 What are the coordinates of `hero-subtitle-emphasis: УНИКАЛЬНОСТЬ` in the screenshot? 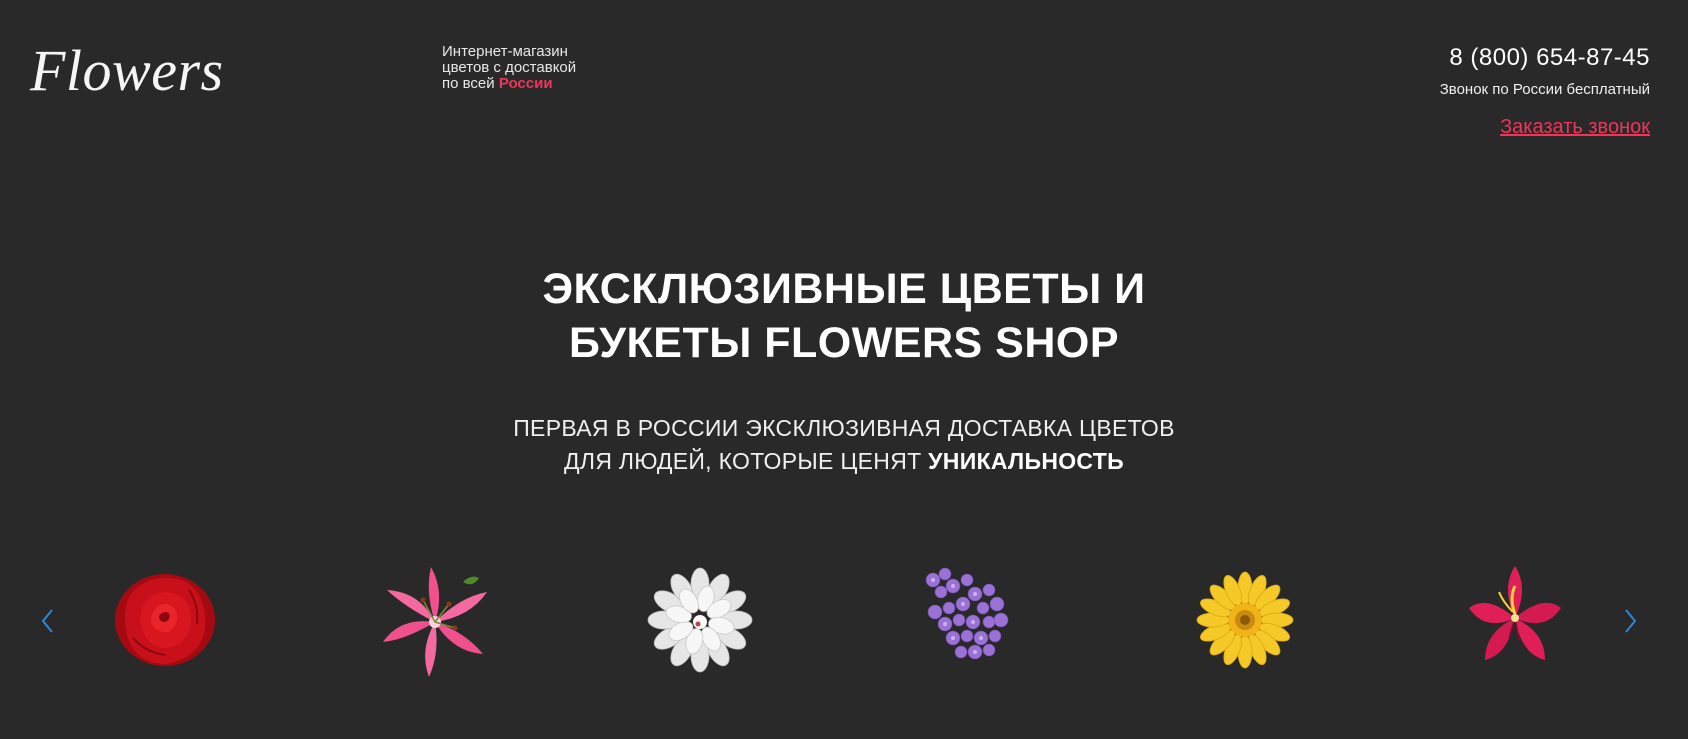 It's located at (1026, 461).